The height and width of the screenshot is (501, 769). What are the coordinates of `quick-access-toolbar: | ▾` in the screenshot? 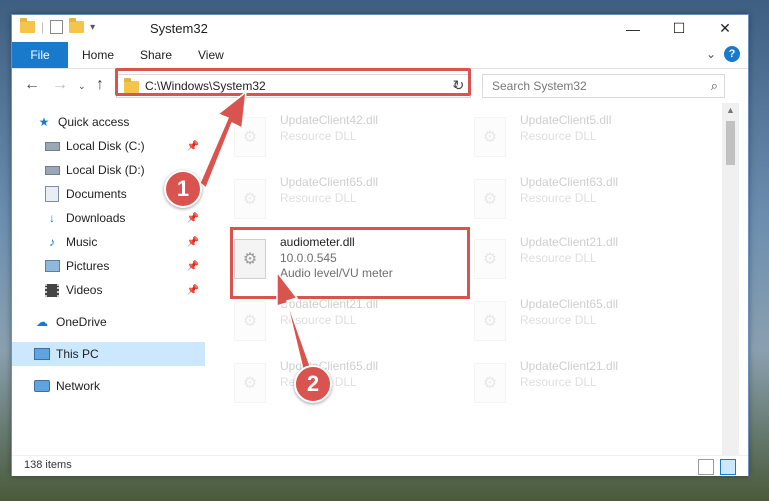 It's located at (57, 26).